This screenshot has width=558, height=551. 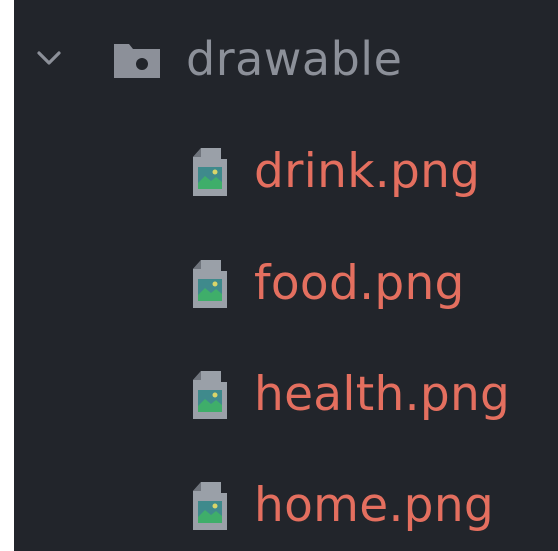 I want to click on folder-name: drawable, so click(x=294, y=59).